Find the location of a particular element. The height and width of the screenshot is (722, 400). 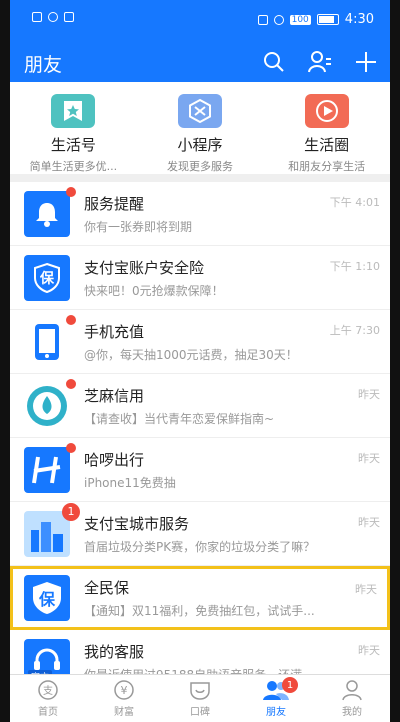

service-xiaochengxu: 小程序 发现更多服务 is located at coordinates (200, 128).